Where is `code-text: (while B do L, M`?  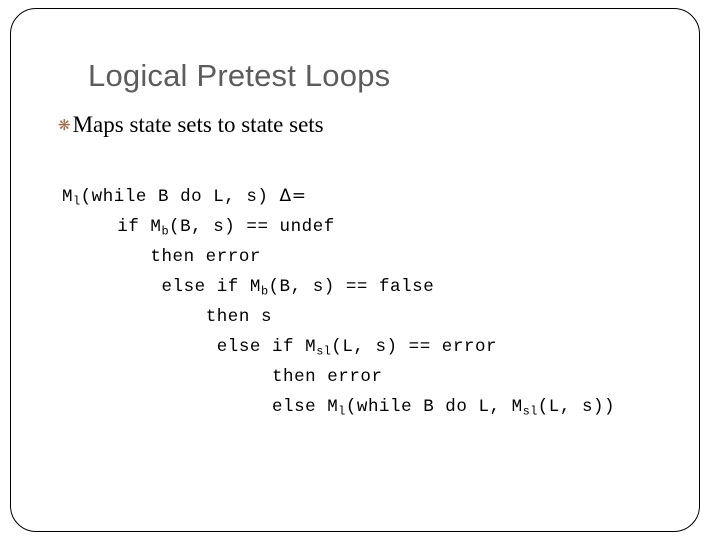 code-text: (while B do L, M is located at coordinates (434, 407).